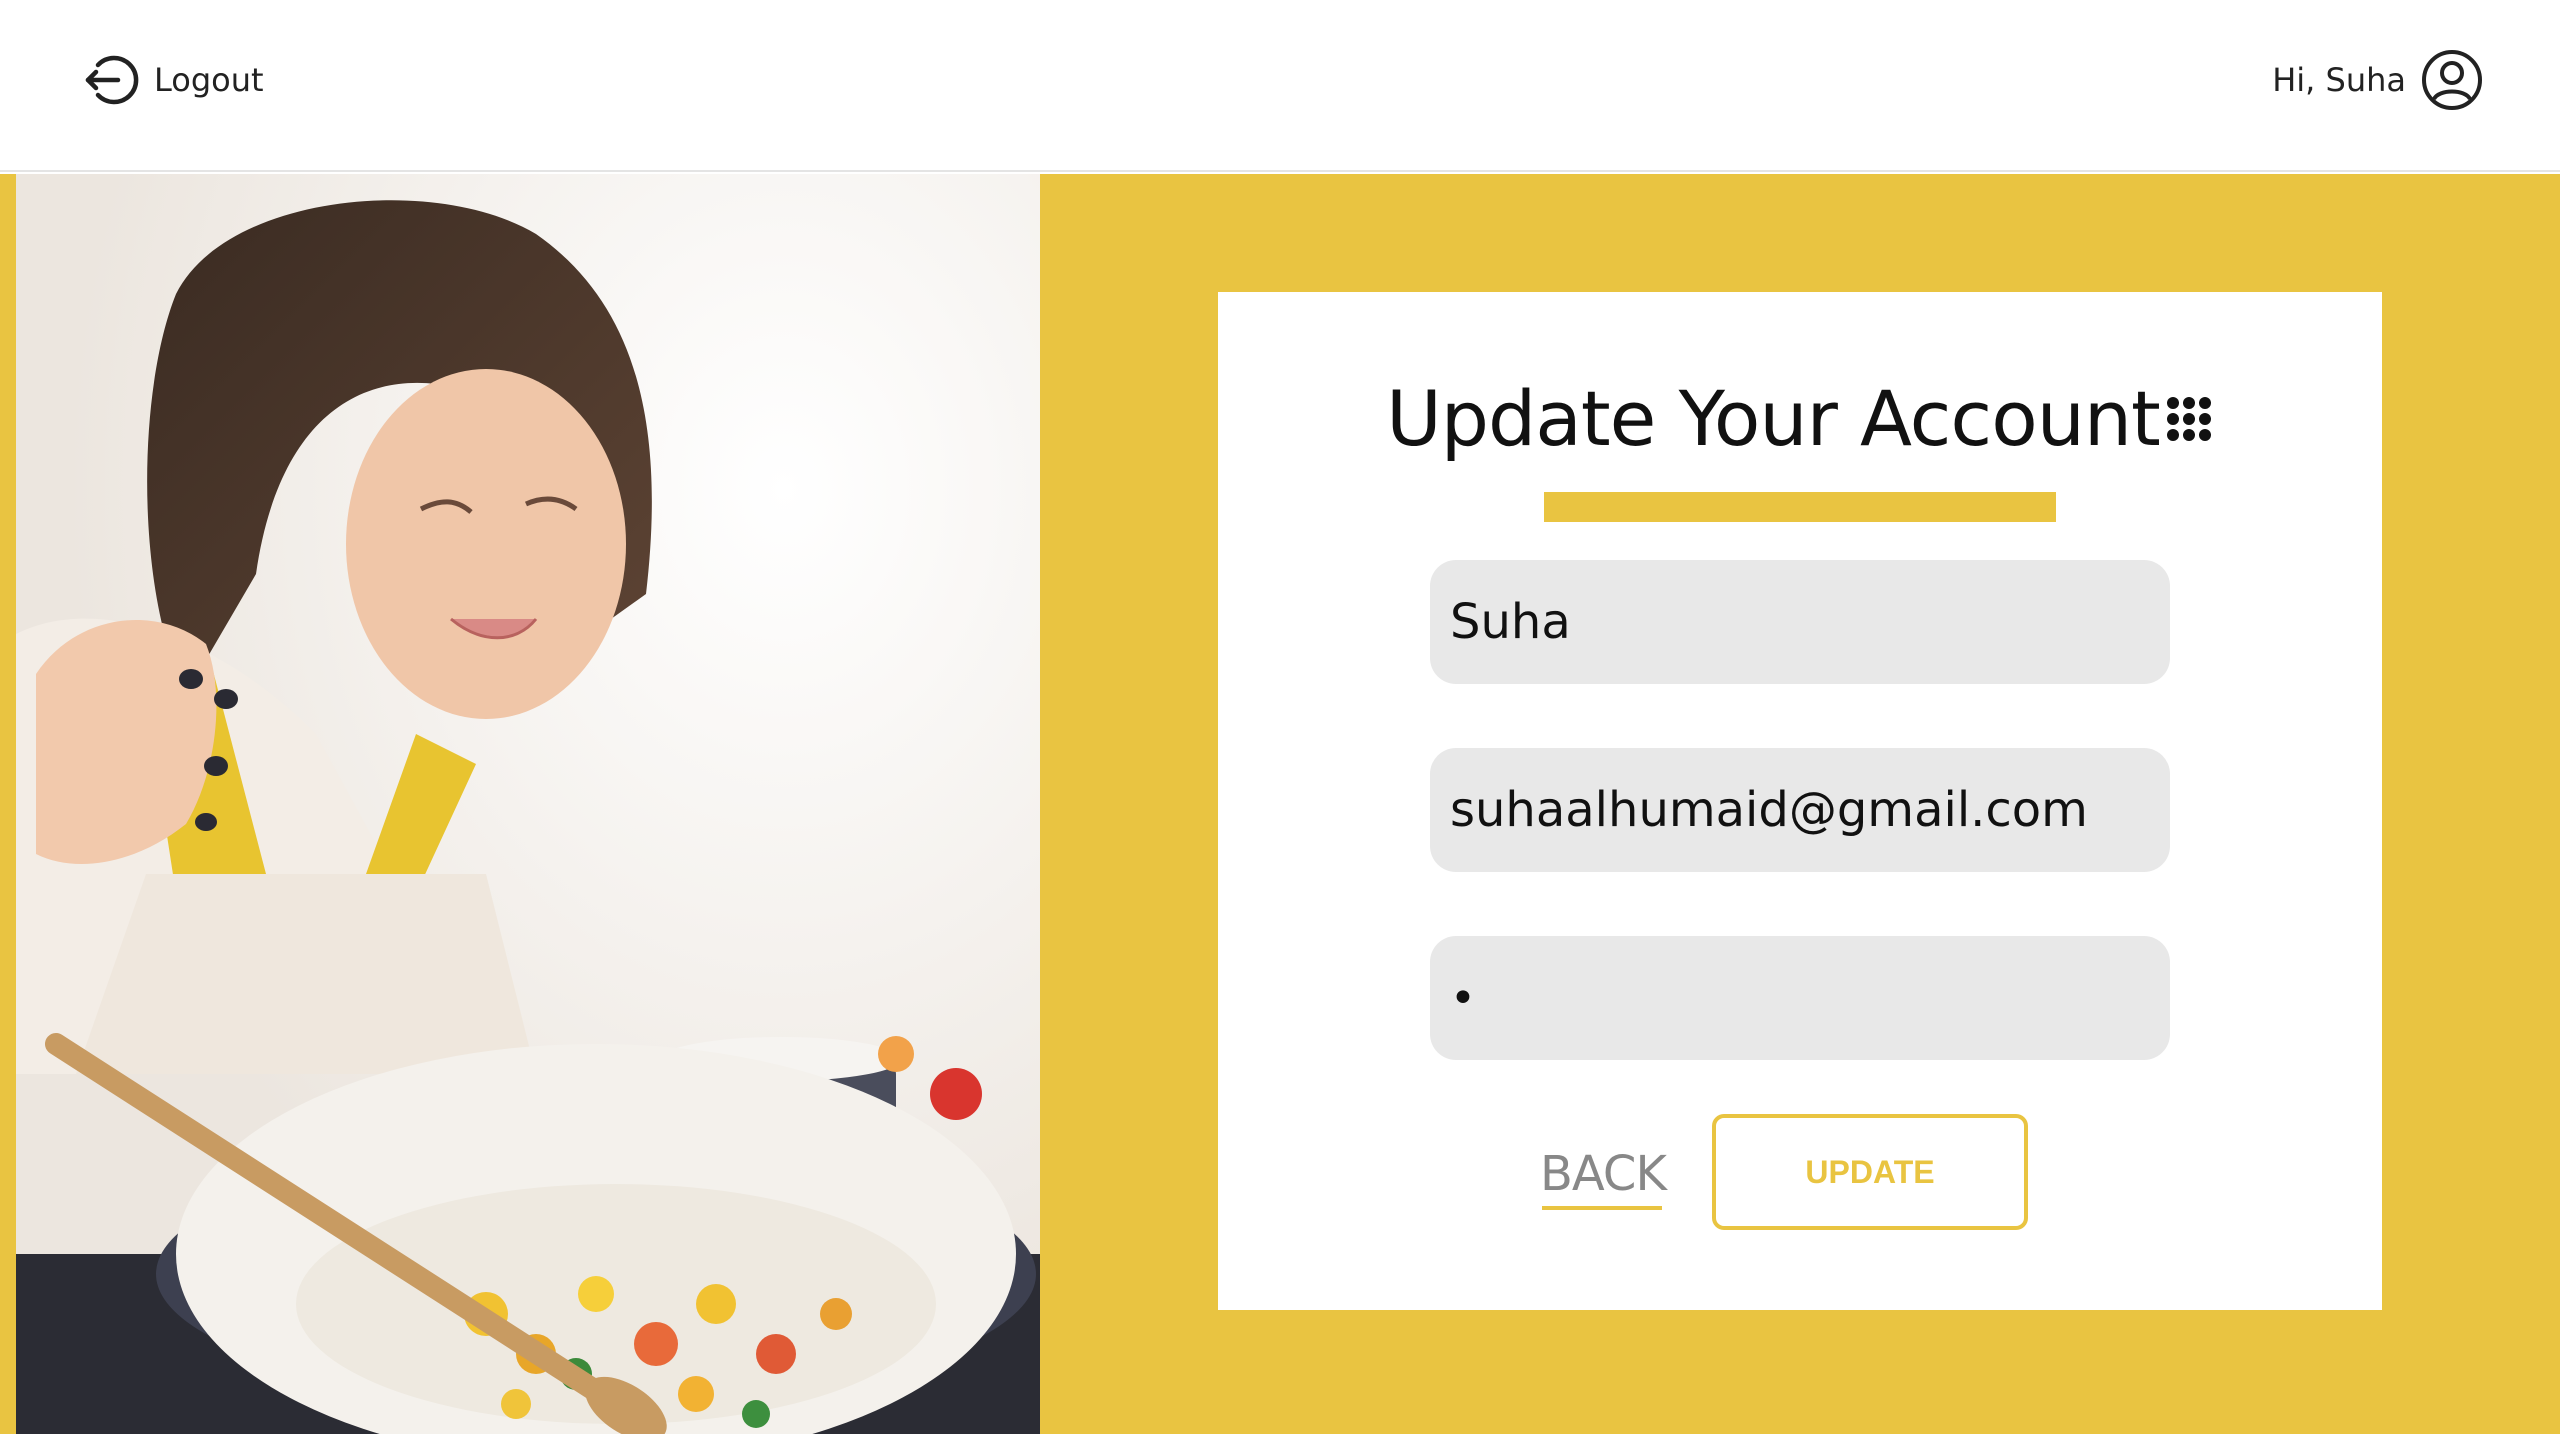 The image size is (2560, 1434). Describe the element at coordinates (1870, 1172) in the screenshot. I see `update-button: UPDATE` at that location.